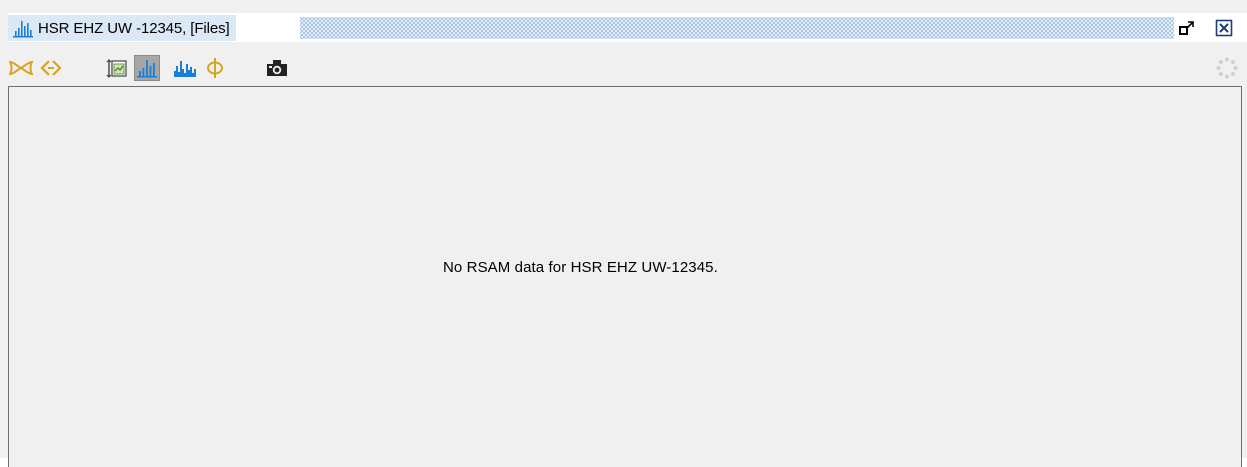  I want to click on camera-icon, so click(277, 68).